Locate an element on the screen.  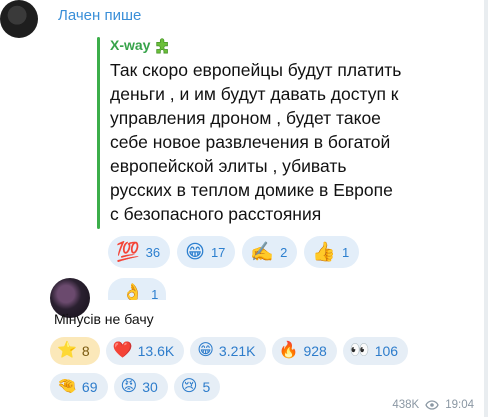
reaction-chip: 😁 3.21K is located at coordinates (228, 351).